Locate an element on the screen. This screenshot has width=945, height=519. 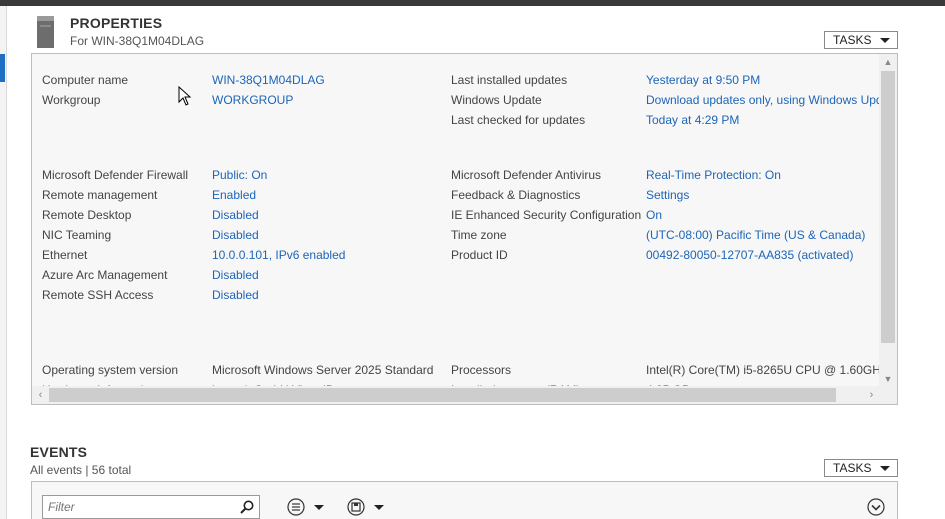
left-property-label: Workgroup is located at coordinates (71, 100).